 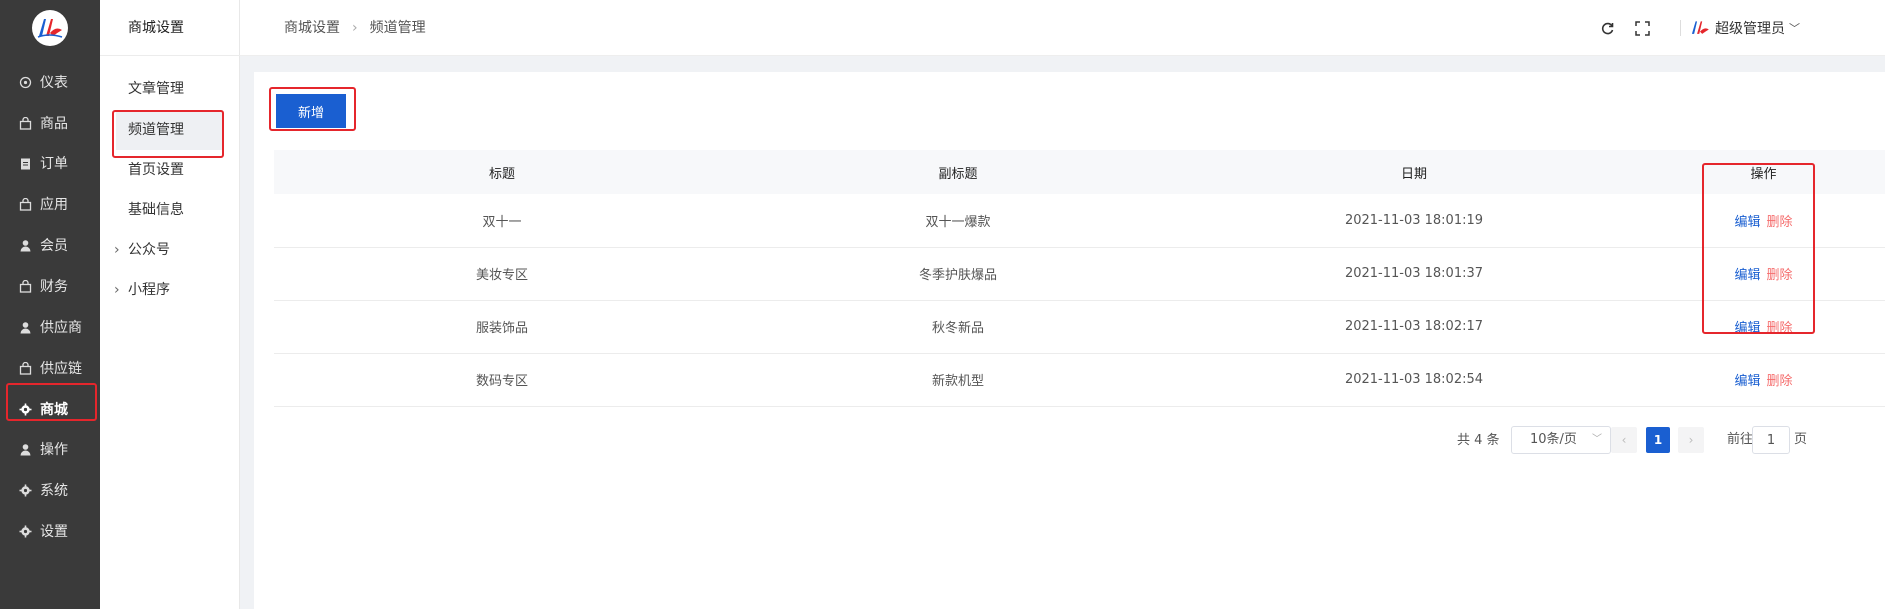 What do you see at coordinates (958, 221) in the screenshot?
I see `cell-subtitle: 双十一爆款` at bounding box center [958, 221].